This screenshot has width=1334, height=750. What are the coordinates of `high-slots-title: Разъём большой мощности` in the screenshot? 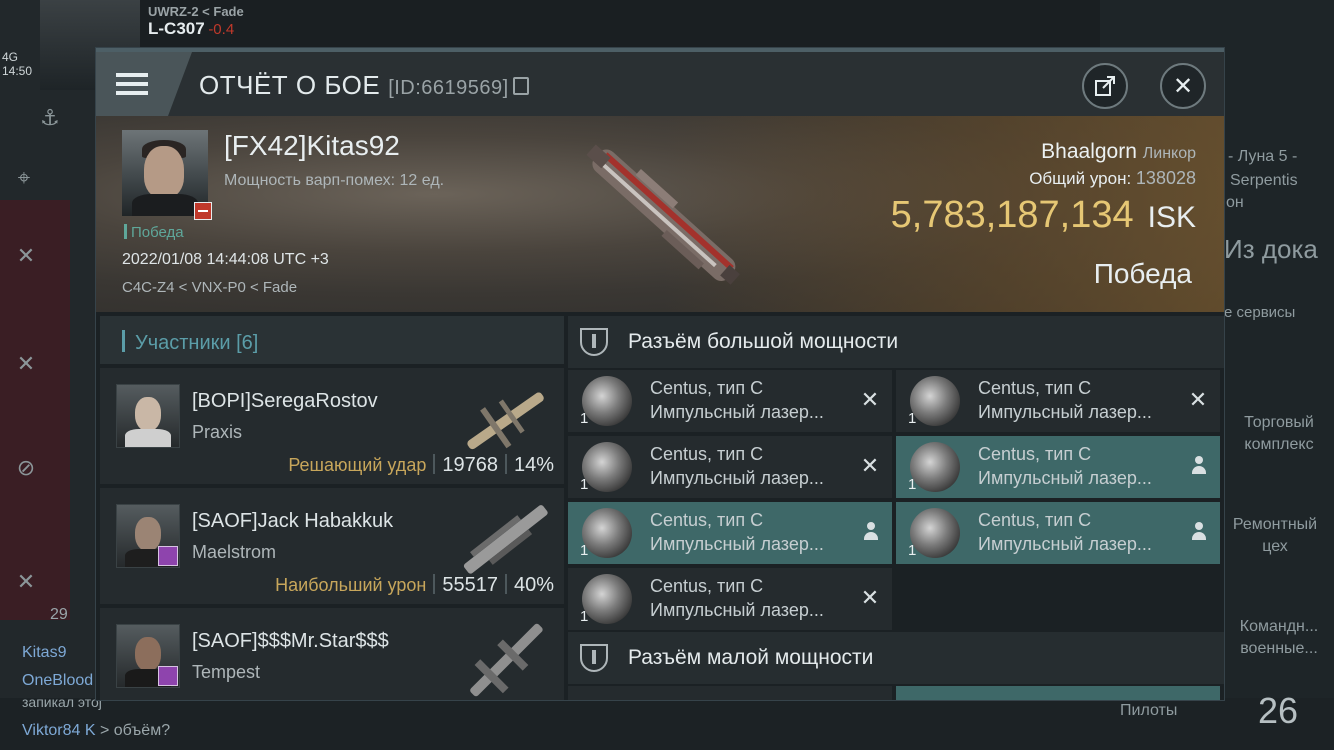 It's located at (763, 341).